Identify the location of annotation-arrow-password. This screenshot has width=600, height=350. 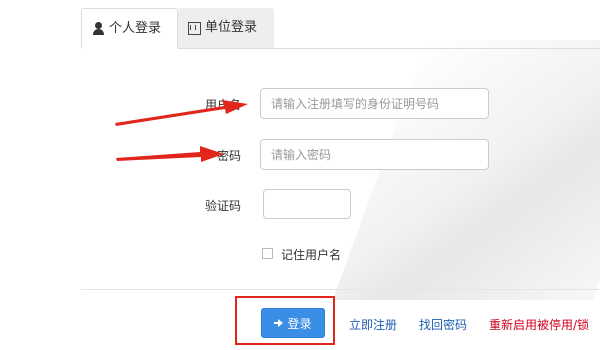
(170, 154).